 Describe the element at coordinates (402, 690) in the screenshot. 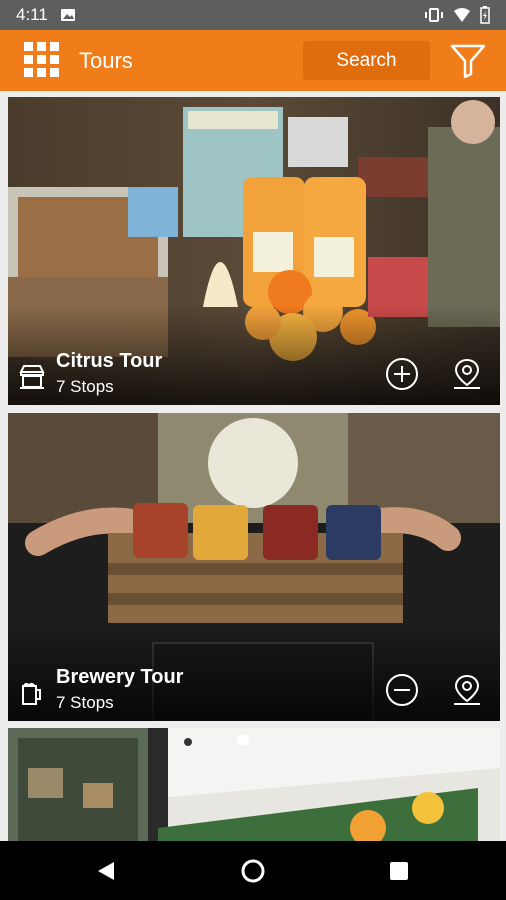

I see `remove-tour-icon` at that location.